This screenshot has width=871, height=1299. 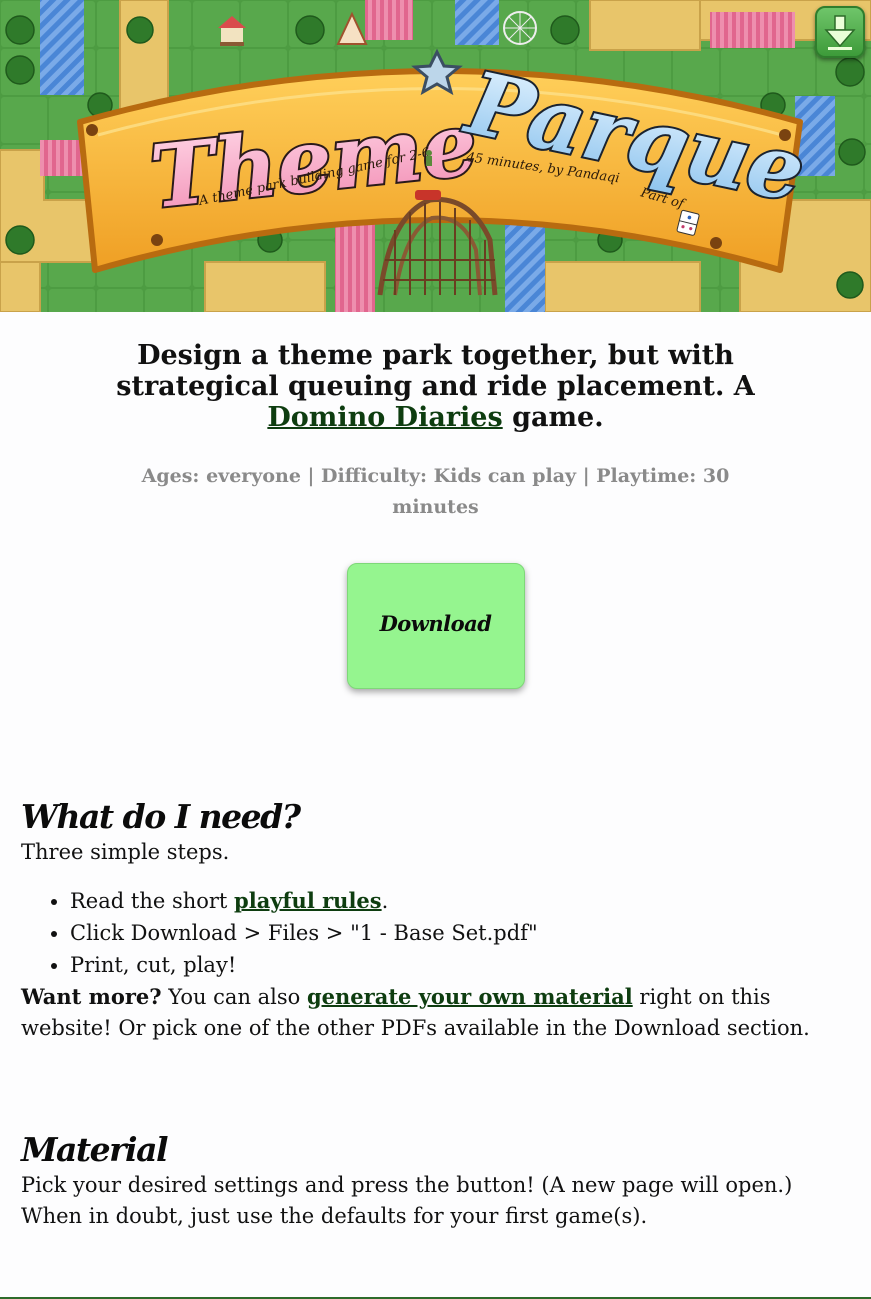 I want to click on generate-material-link: generate your own material, so click(x=470, y=996).